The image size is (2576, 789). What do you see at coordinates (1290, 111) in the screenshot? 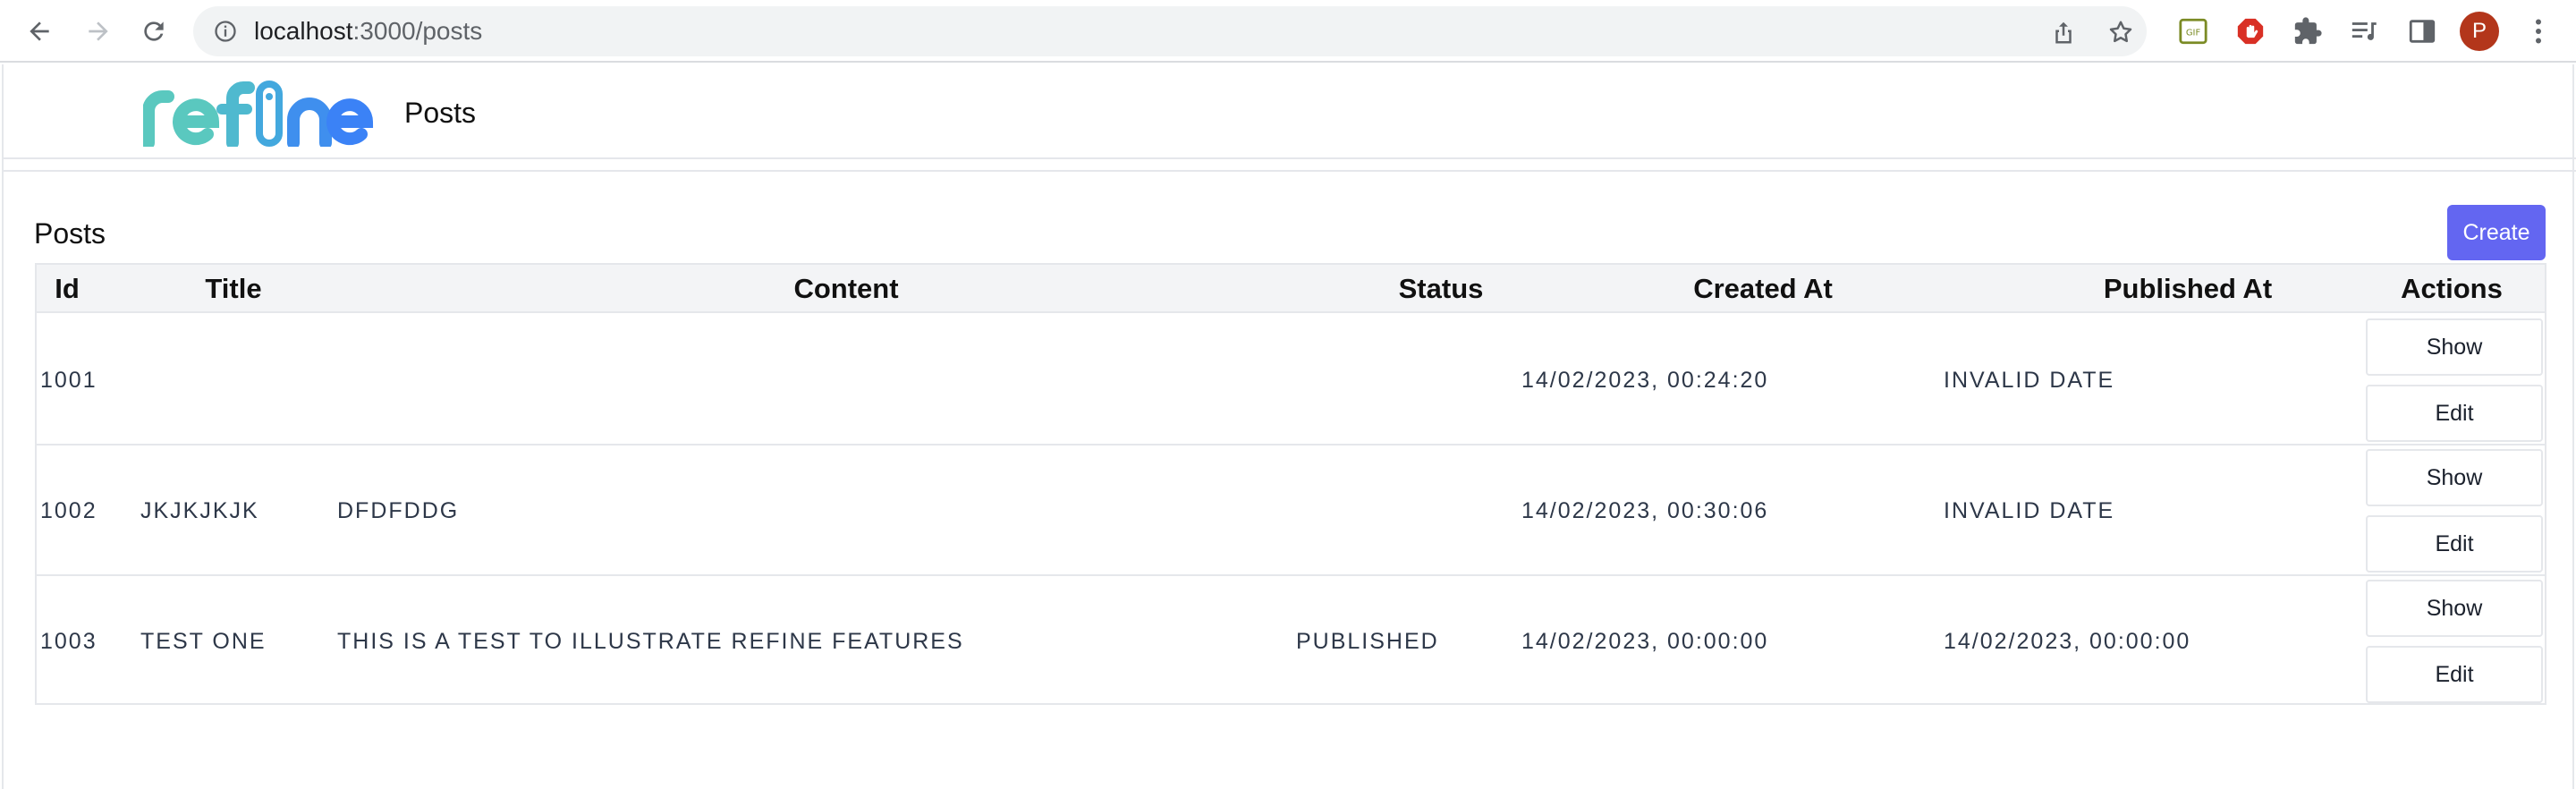
I see `app-header: Posts` at bounding box center [1290, 111].